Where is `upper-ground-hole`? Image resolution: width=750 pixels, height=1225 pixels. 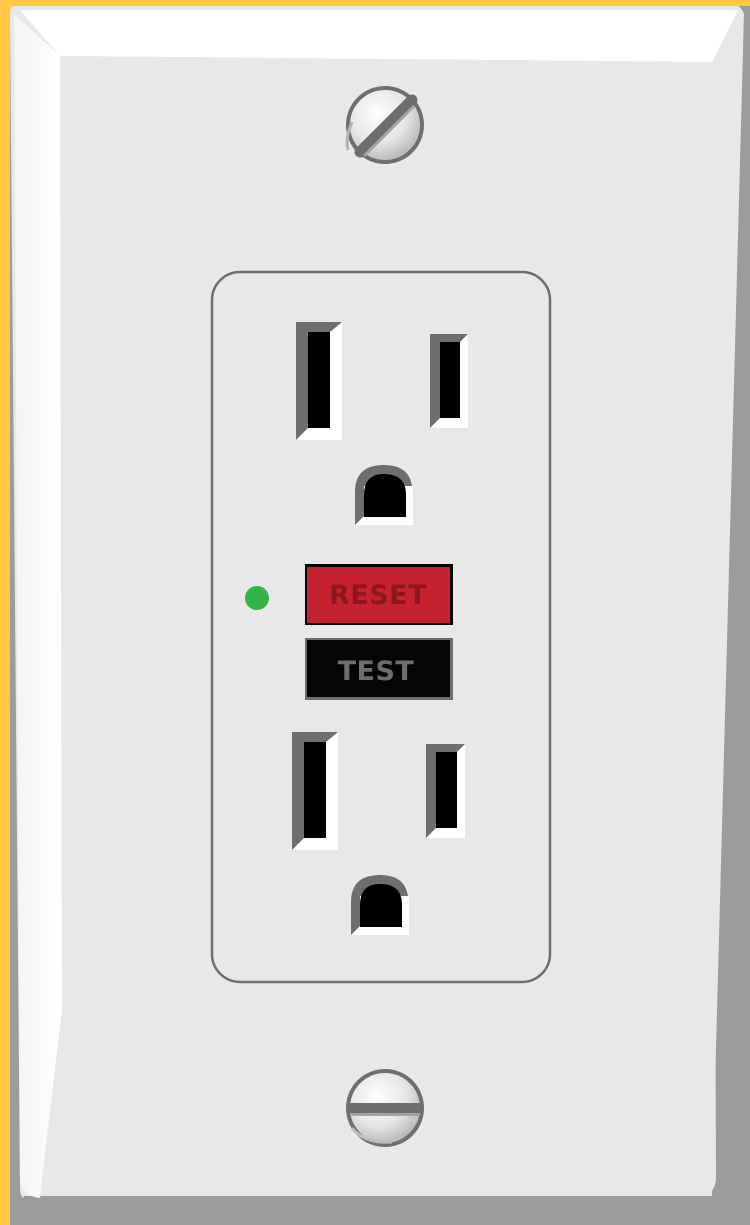
upper-ground-hole is located at coordinates (384, 495).